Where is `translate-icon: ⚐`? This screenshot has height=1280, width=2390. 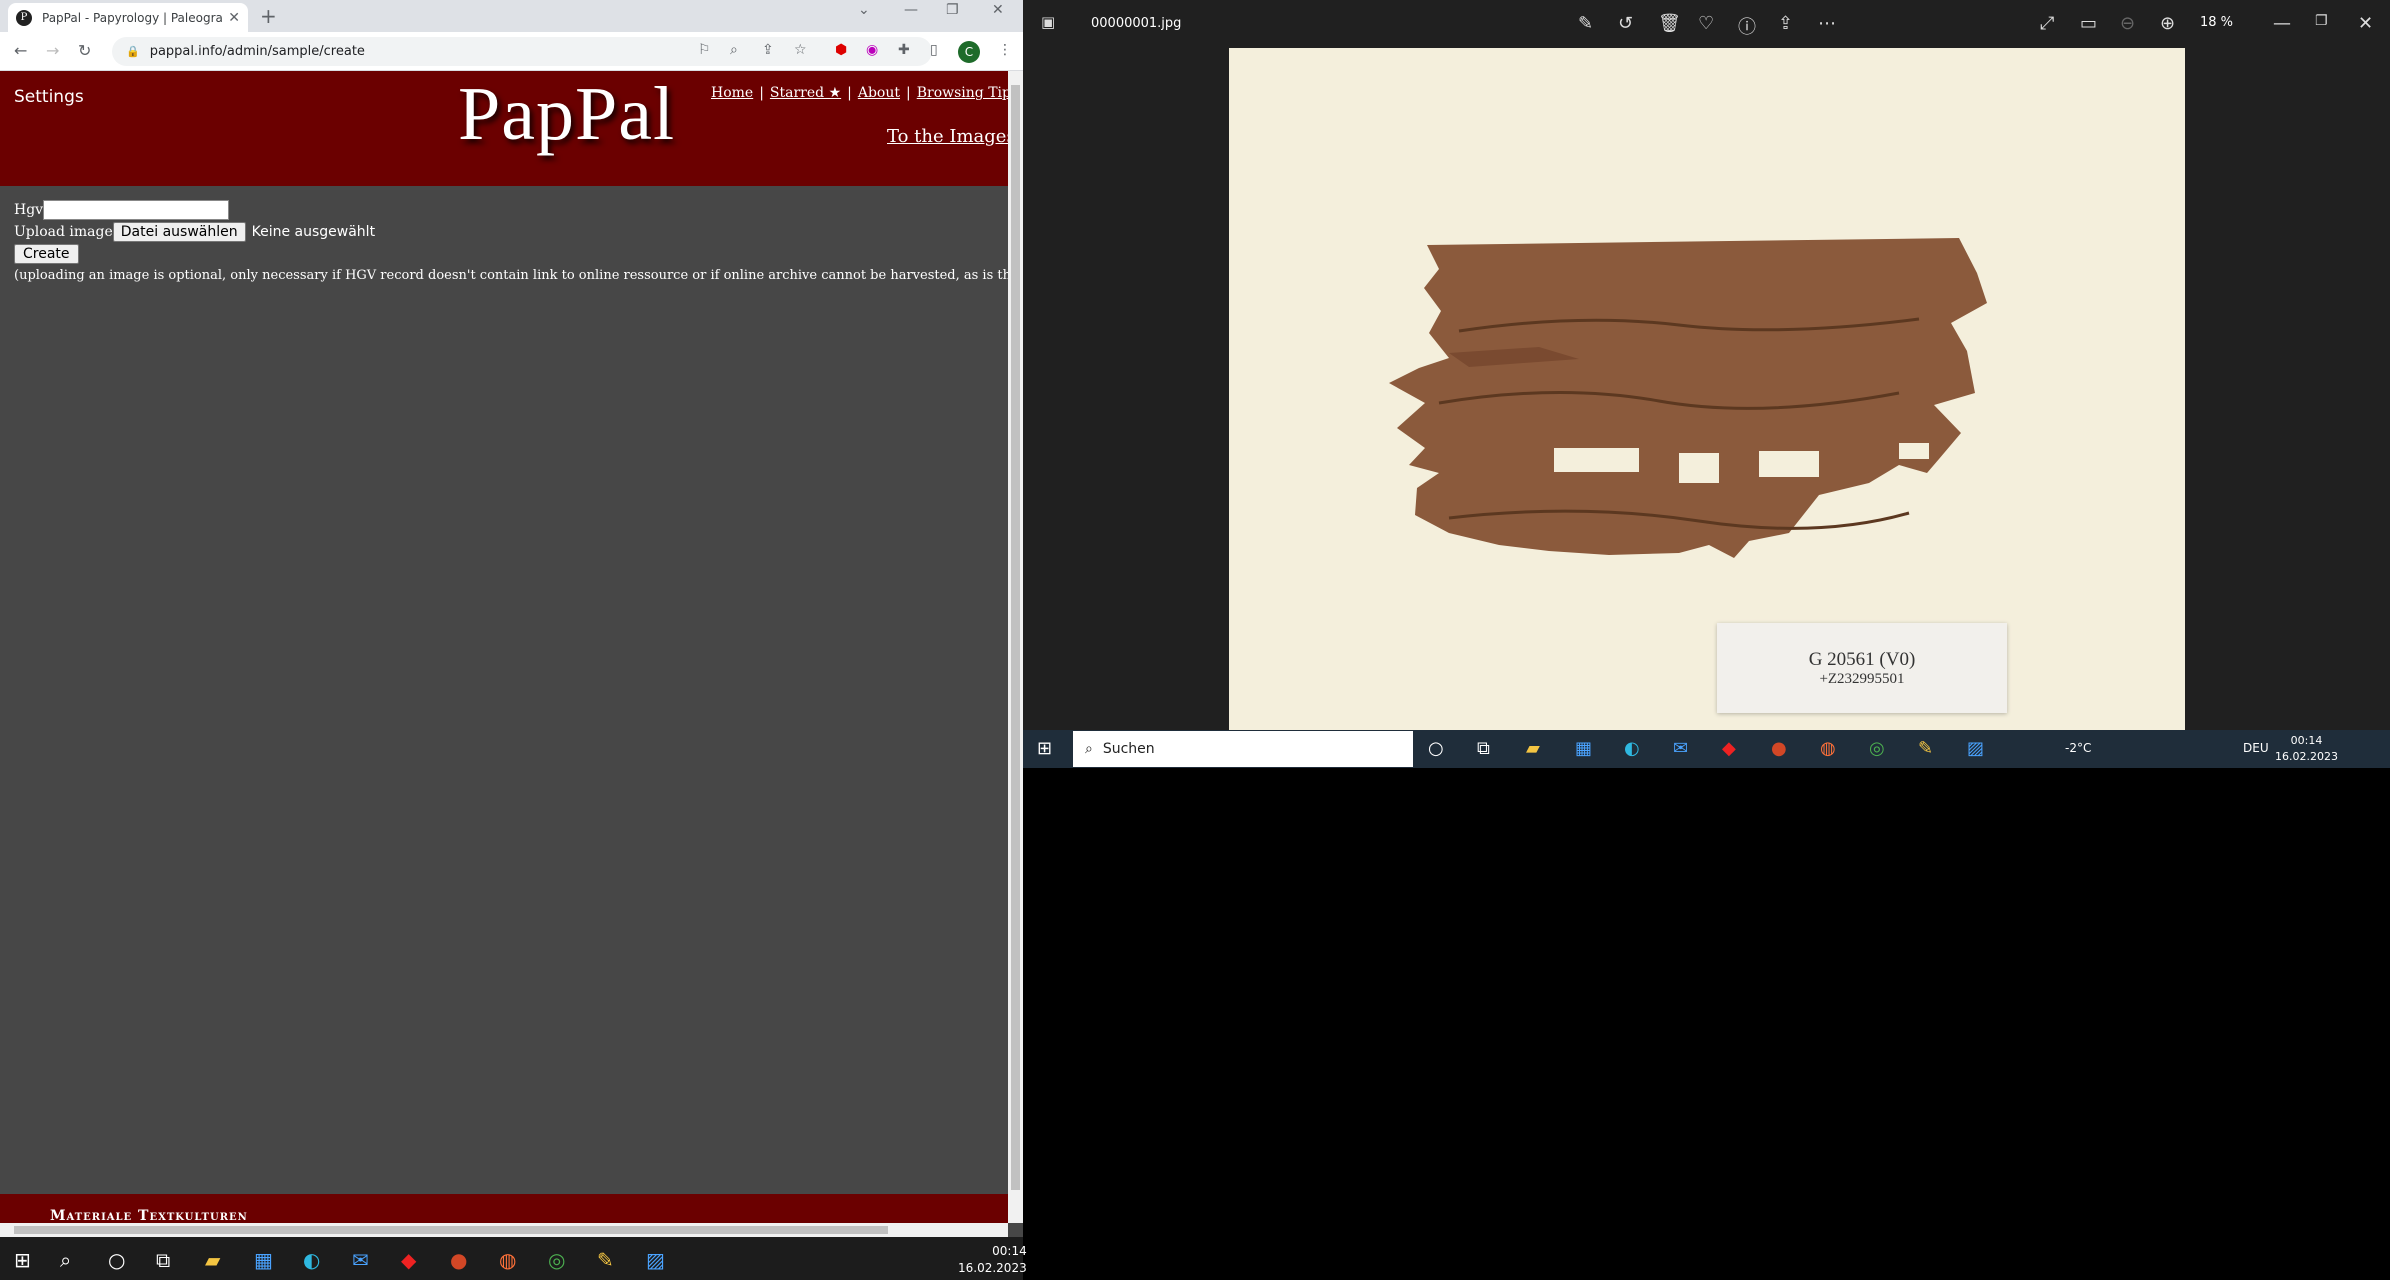 translate-icon: ⚐ is located at coordinates (704, 50).